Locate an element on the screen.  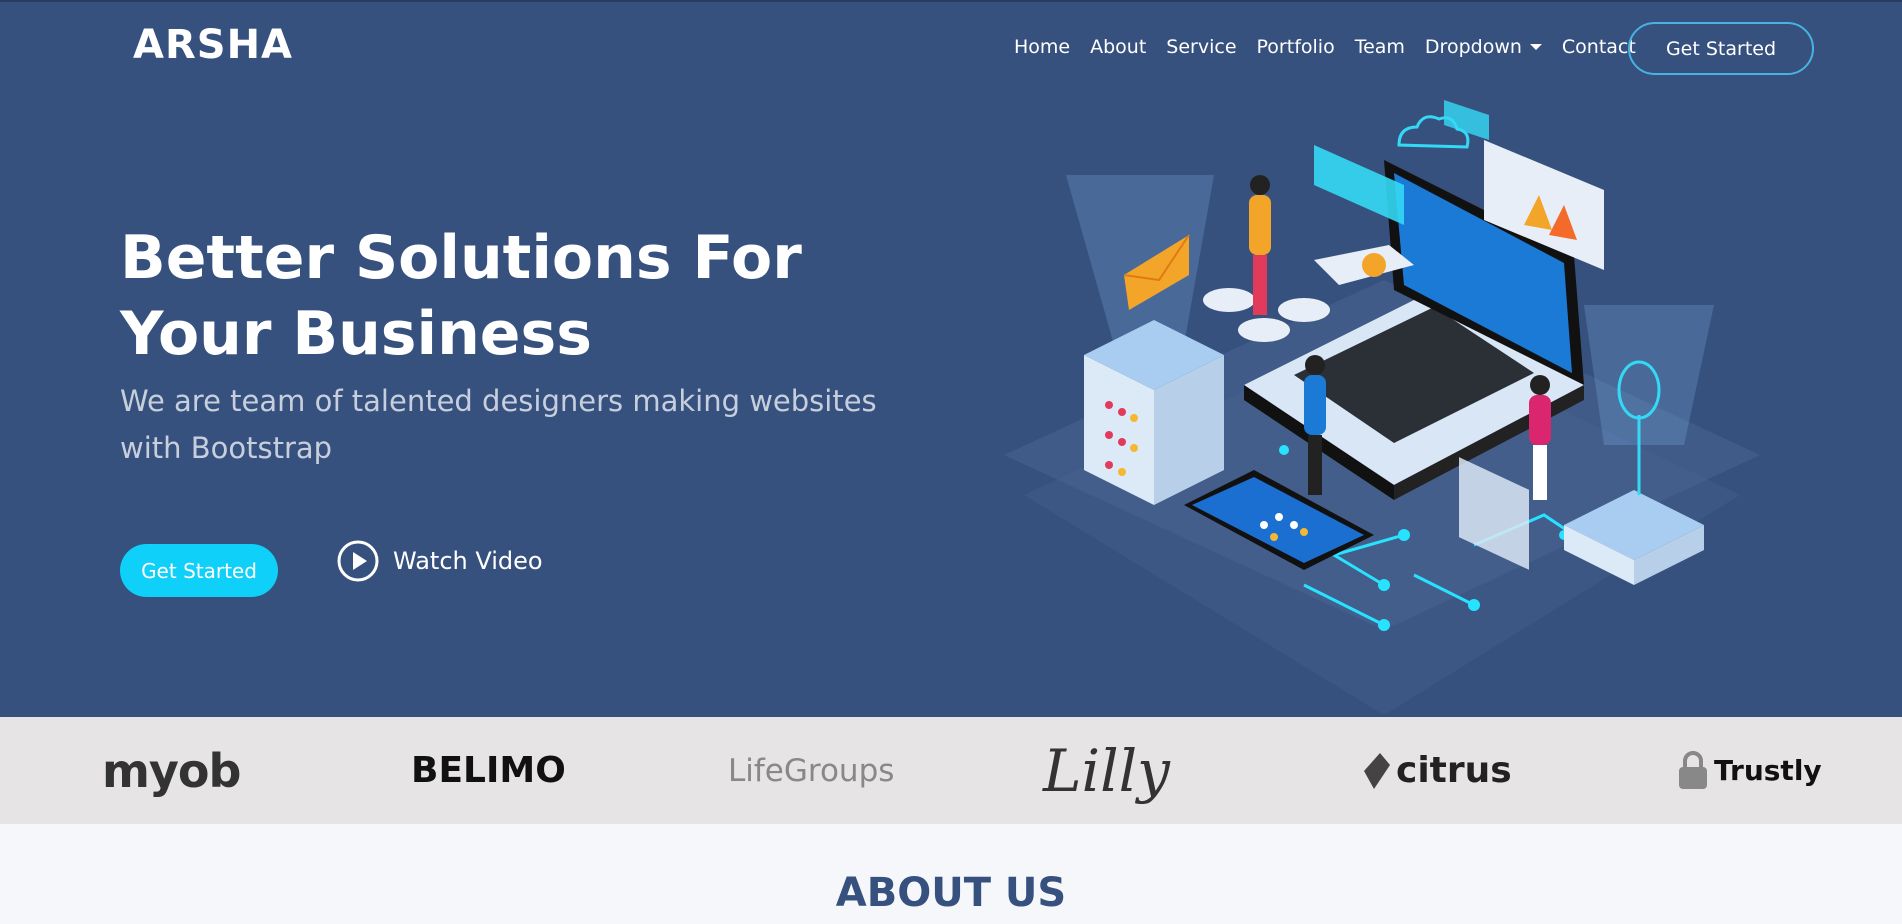
watch-video-link: Watch Video is located at coordinates (440, 561).